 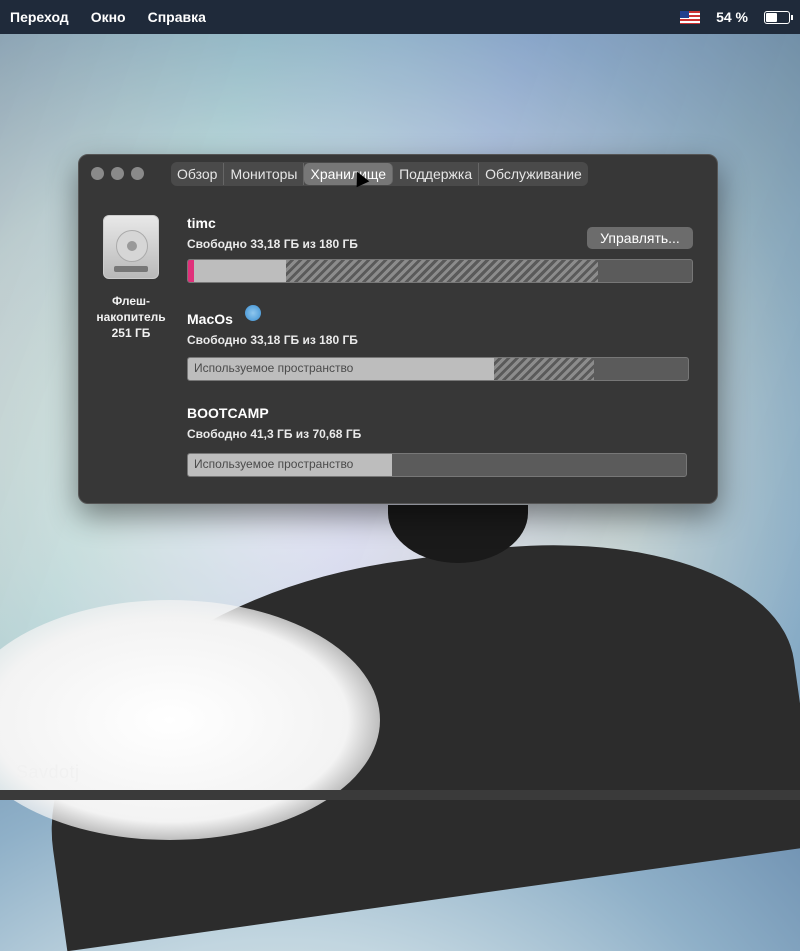 I want to click on storage-bar, so click(x=440, y=271).